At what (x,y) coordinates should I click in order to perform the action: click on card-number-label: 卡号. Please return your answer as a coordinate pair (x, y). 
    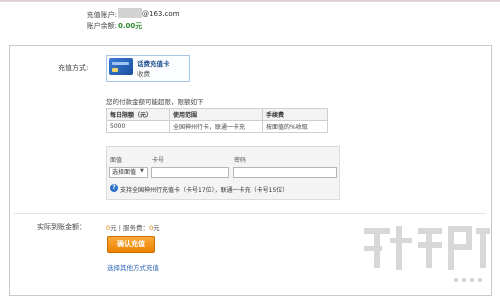
    Looking at the image, I should click on (158, 160).